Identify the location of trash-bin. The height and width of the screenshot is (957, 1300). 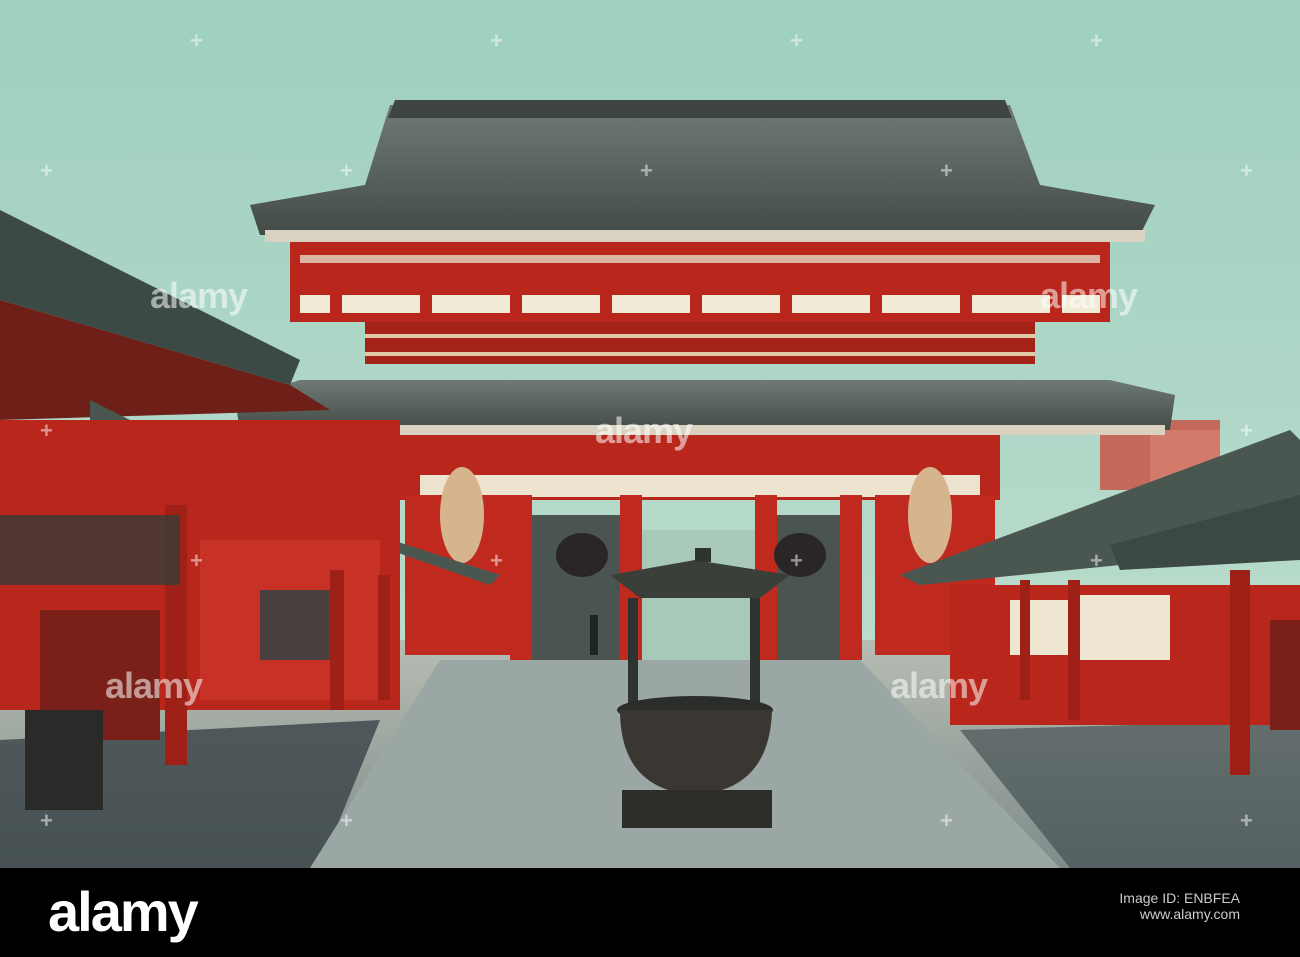
(64, 760).